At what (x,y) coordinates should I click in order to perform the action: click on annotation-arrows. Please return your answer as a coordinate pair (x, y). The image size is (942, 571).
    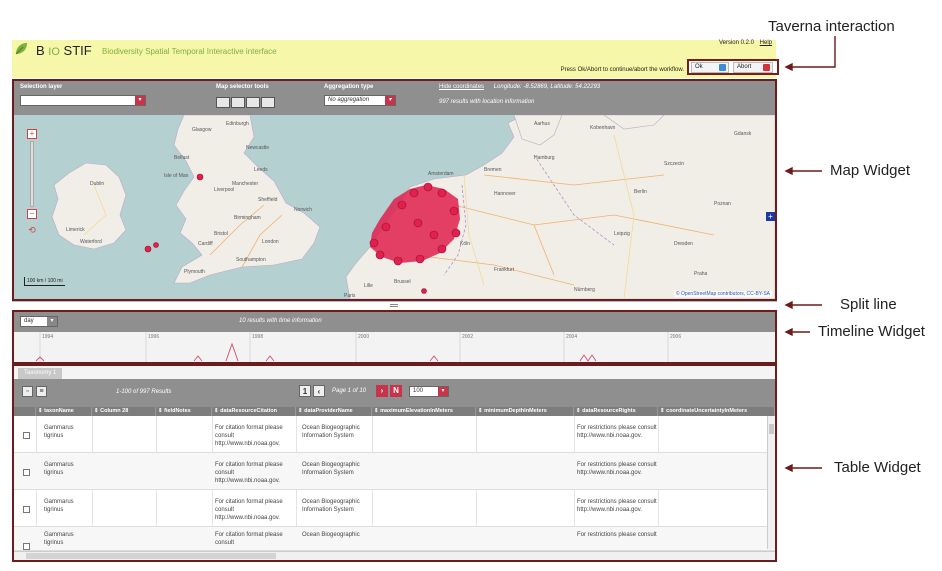
    Looking at the image, I should click on (810, 254).